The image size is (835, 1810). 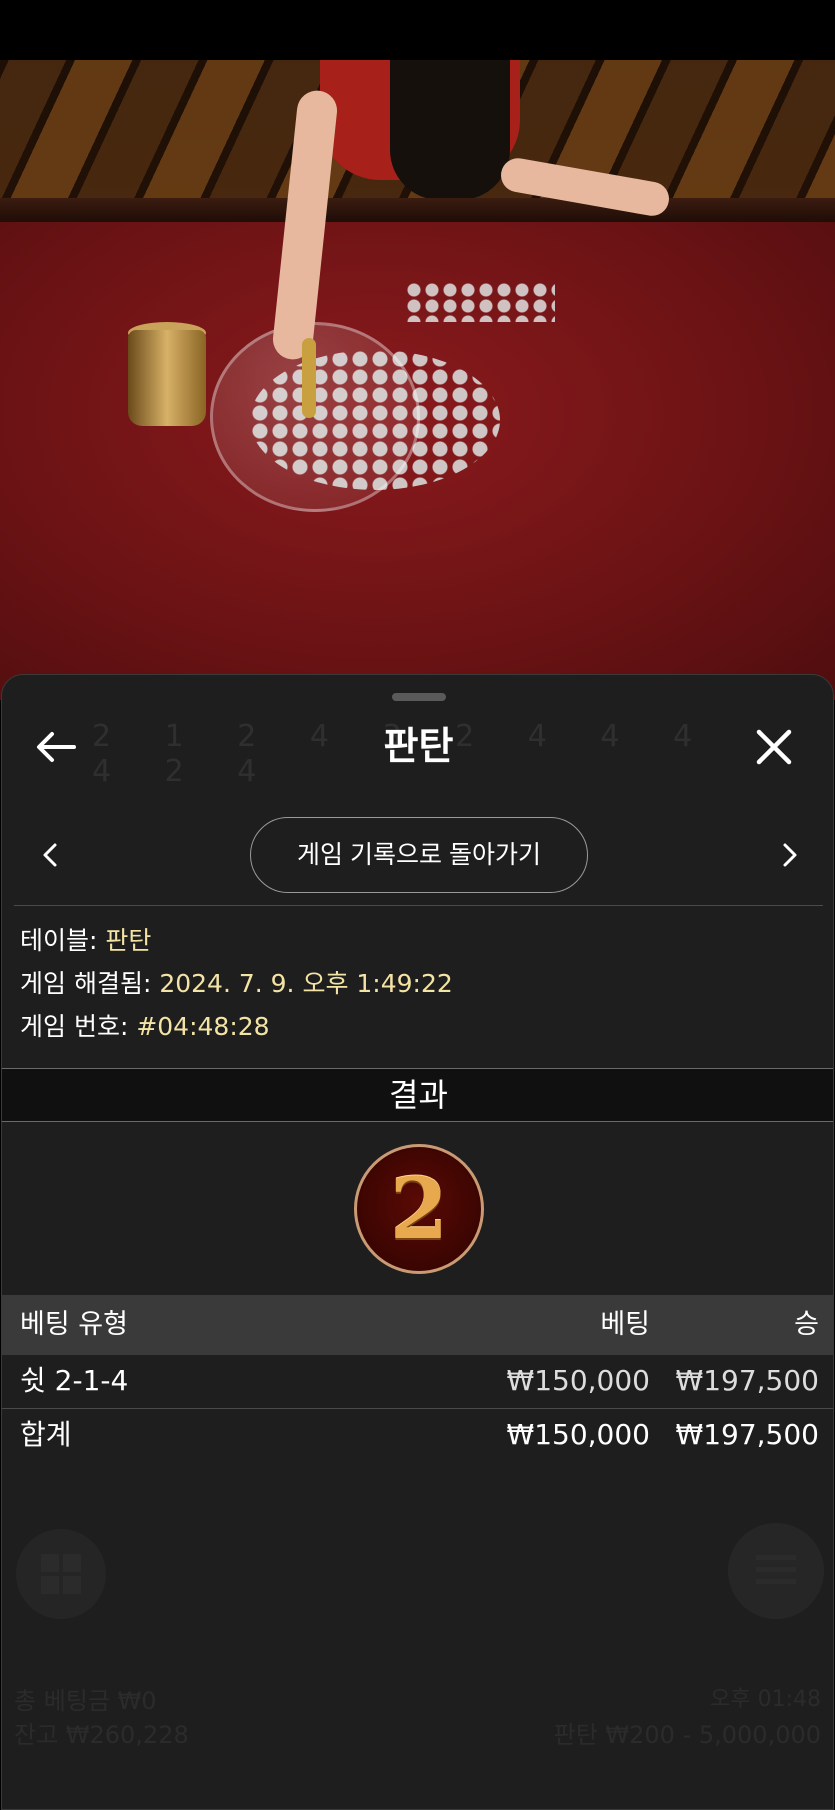 I want to click on game-number-label: 게임 번호:, so click(x=78, y=1026).